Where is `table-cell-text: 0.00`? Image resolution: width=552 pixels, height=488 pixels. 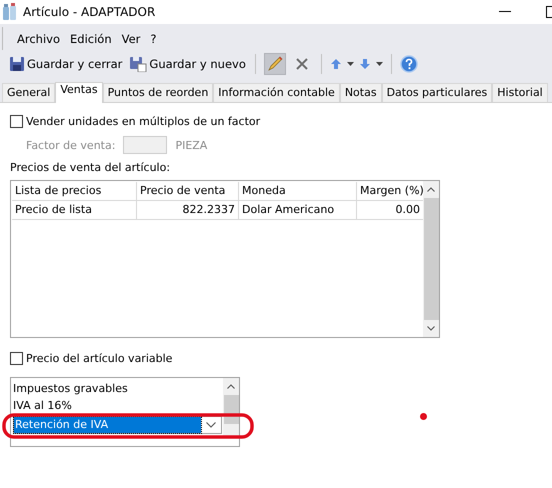 table-cell-text: 0.00 is located at coordinates (407, 210).